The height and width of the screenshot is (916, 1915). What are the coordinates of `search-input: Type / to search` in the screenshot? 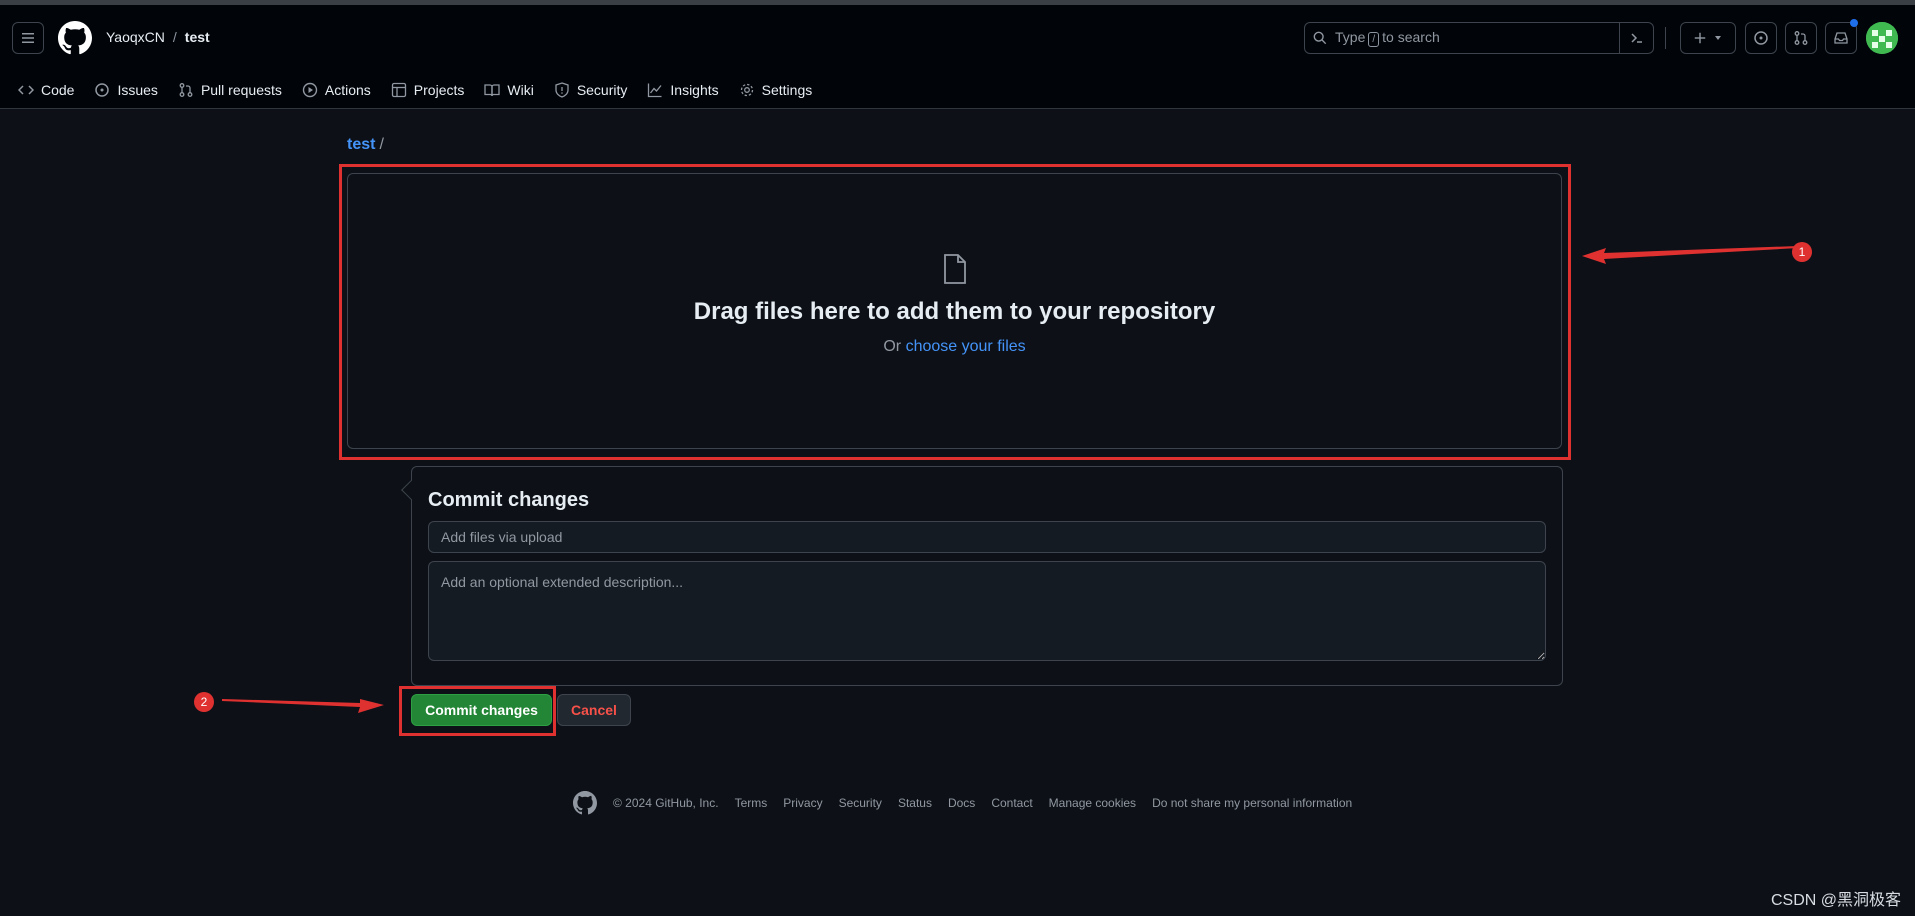 It's located at (1479, 38).